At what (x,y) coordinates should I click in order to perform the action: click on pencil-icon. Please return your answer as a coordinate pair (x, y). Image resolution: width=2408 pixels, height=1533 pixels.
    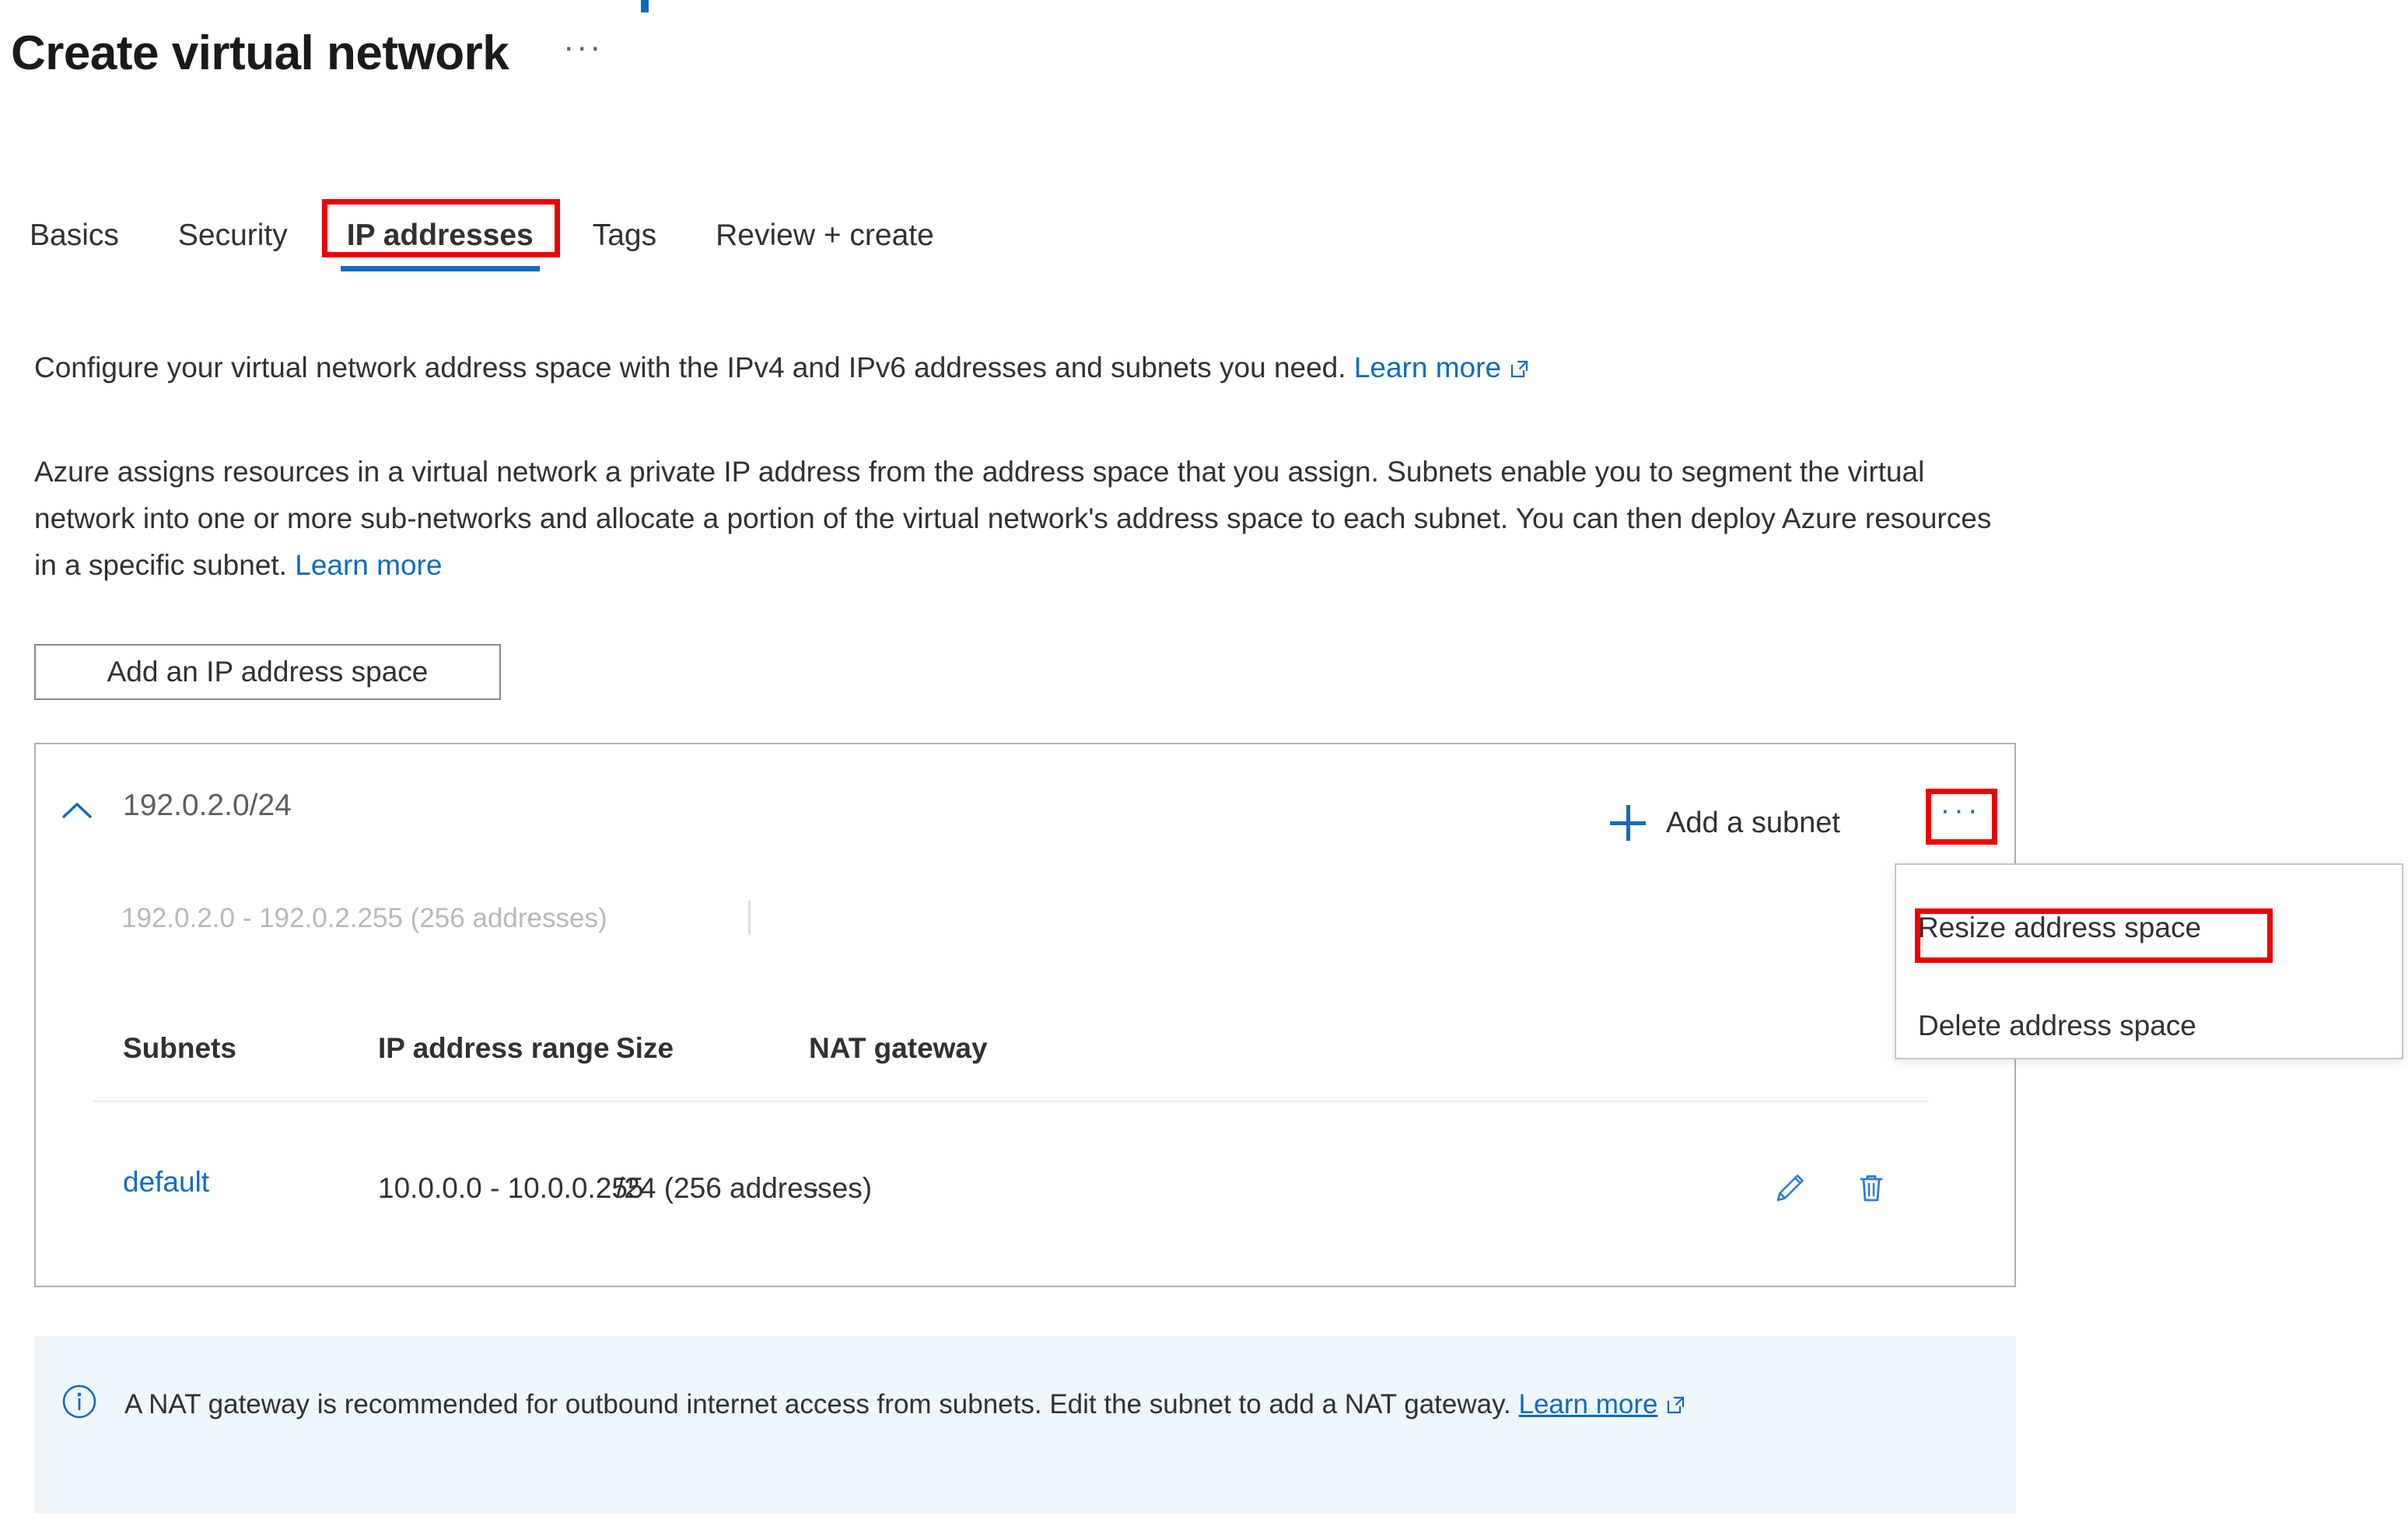
    Looking at the image, I should click on (1791, 1188).